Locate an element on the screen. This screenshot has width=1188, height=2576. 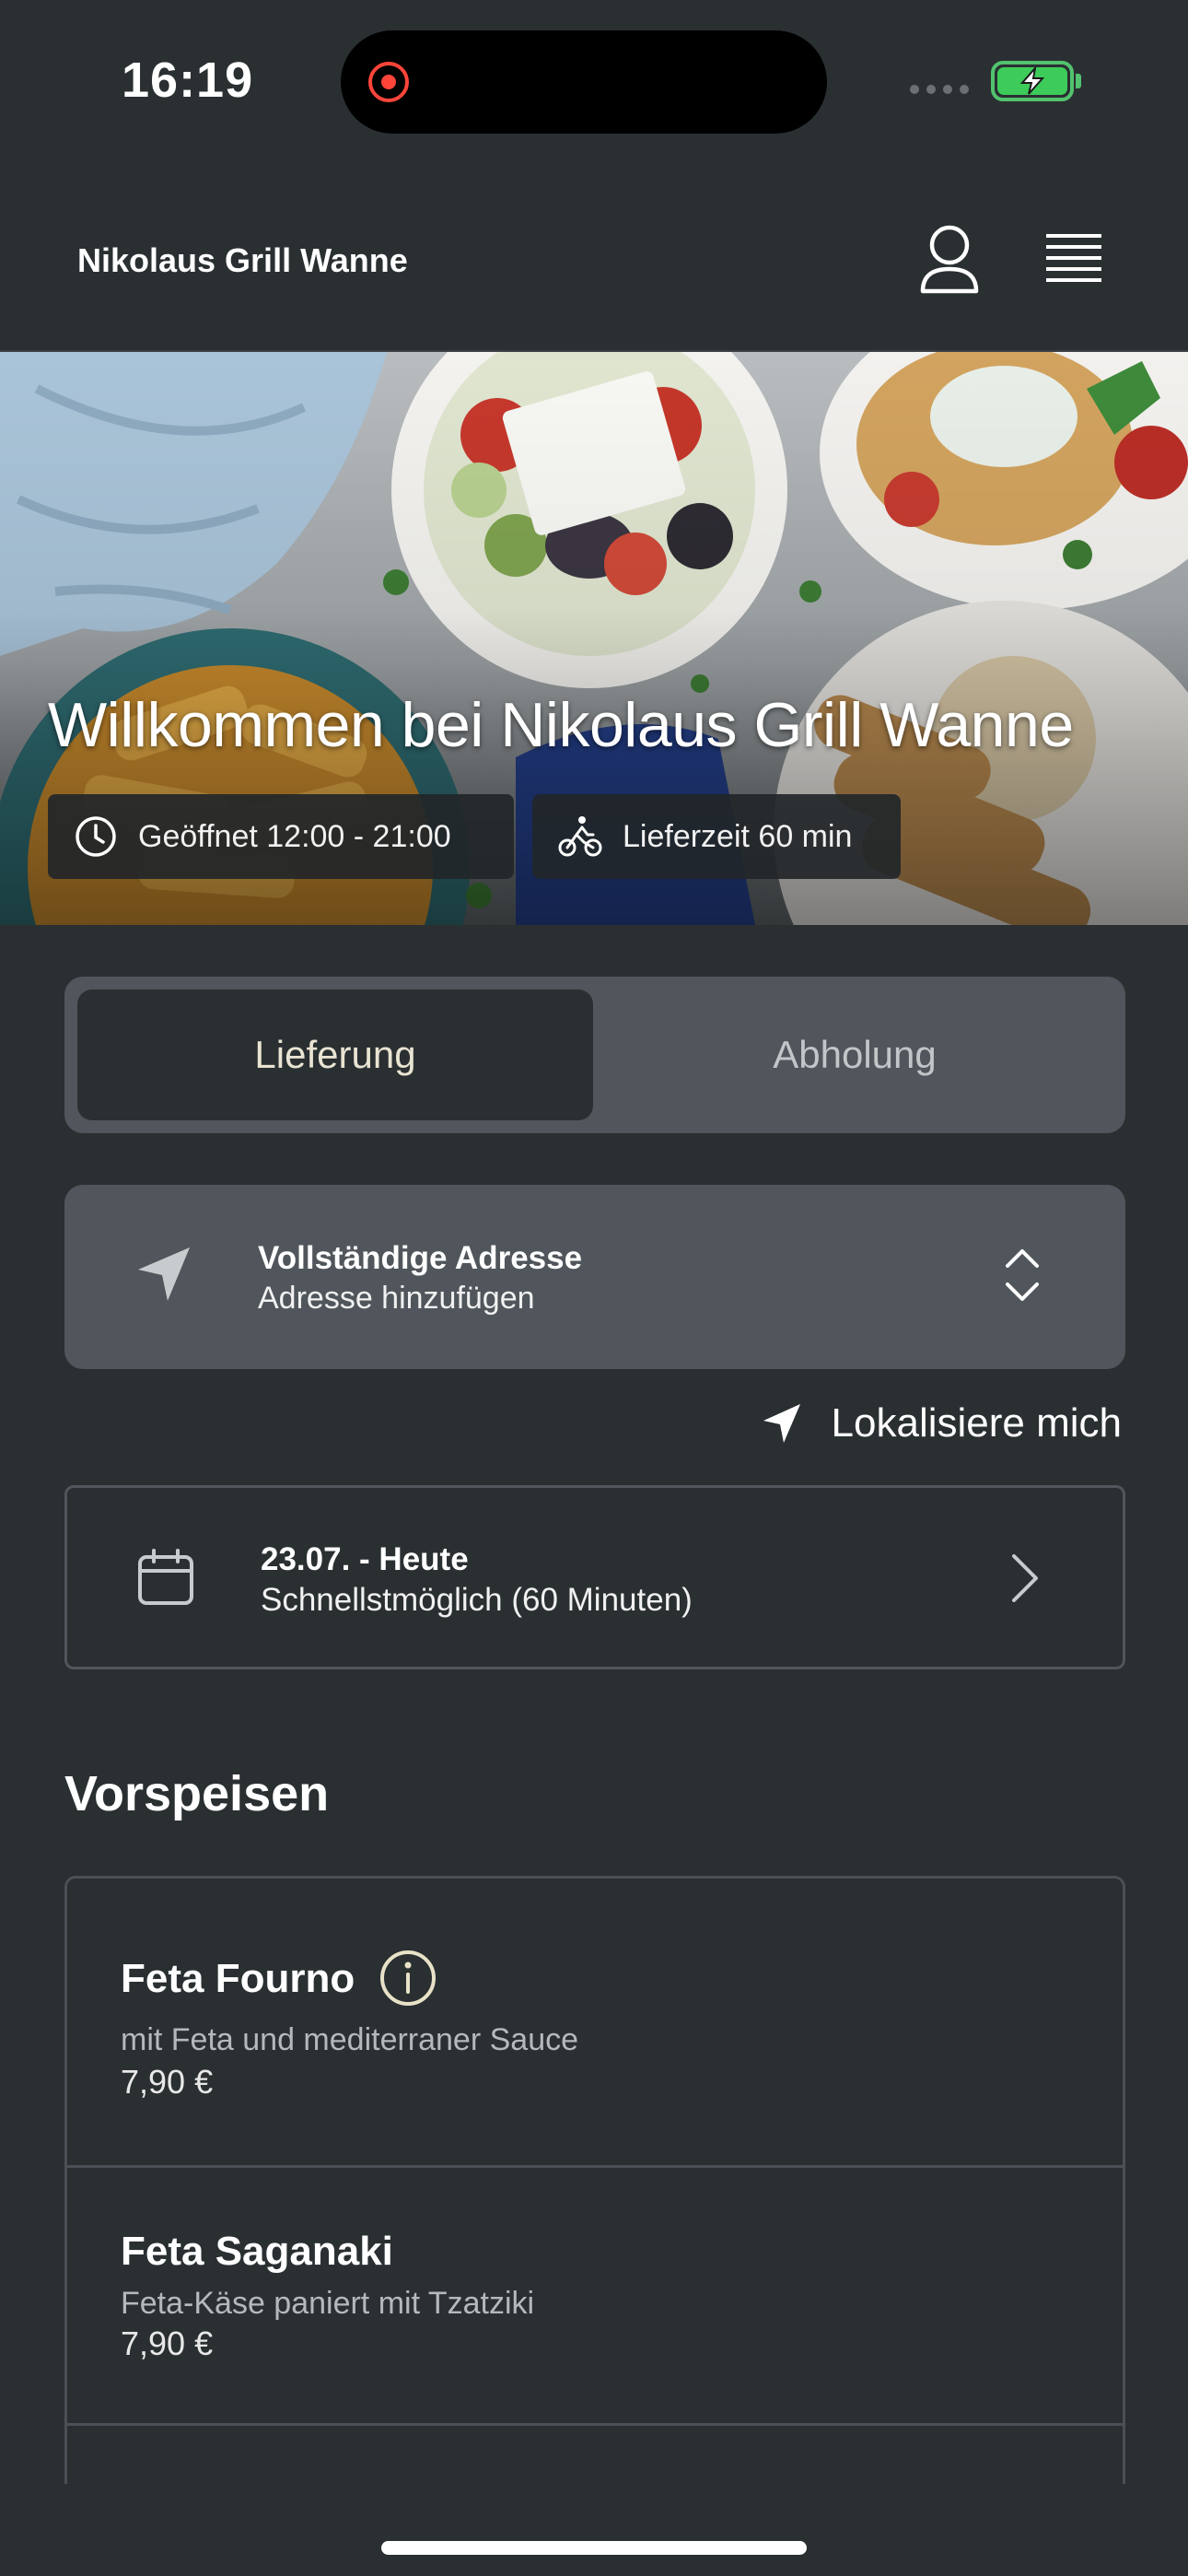
hamburger-icon is located at coordinates (1073, 258).